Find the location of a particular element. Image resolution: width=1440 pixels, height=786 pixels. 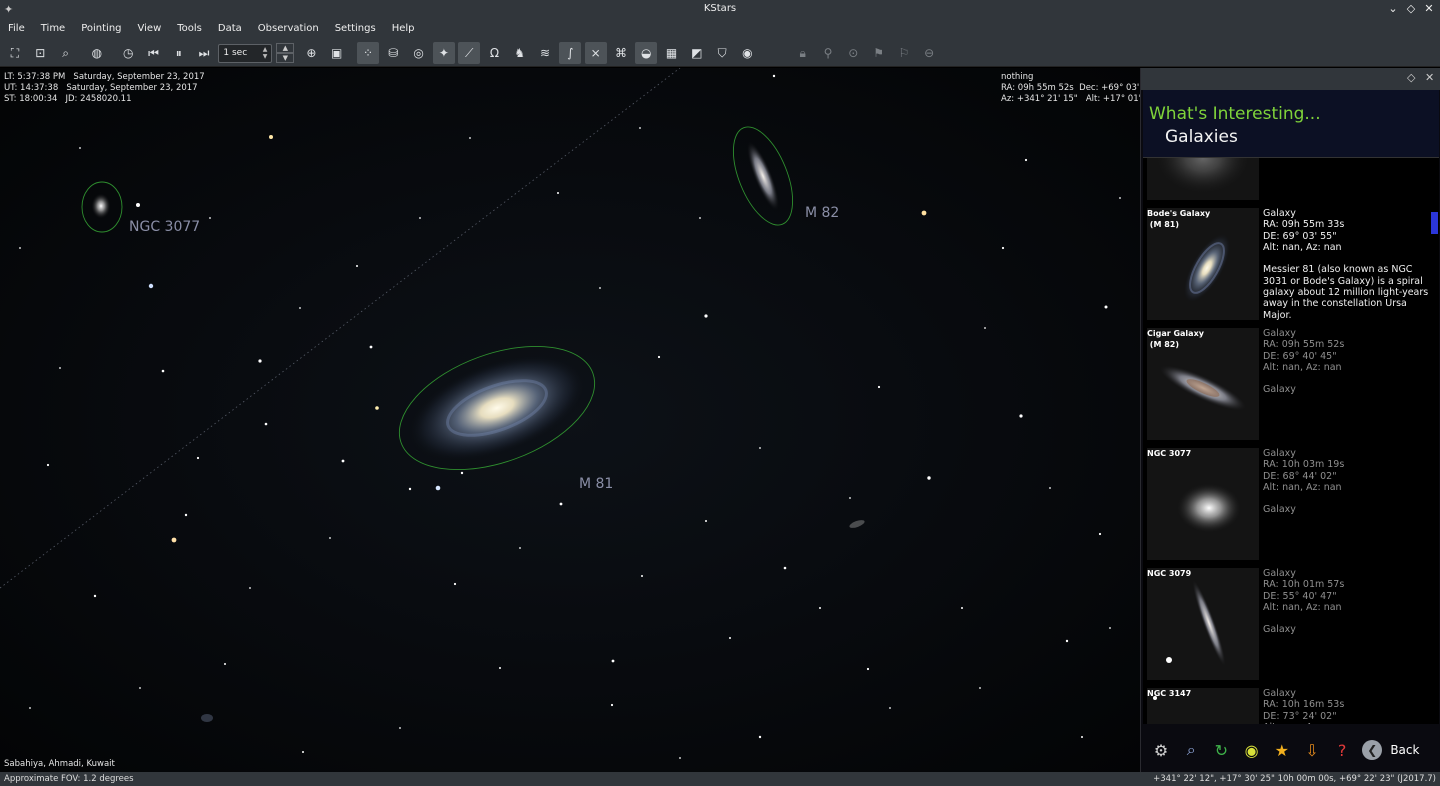

location-globe-icon: ◍ is located at coordinates (97, 53).